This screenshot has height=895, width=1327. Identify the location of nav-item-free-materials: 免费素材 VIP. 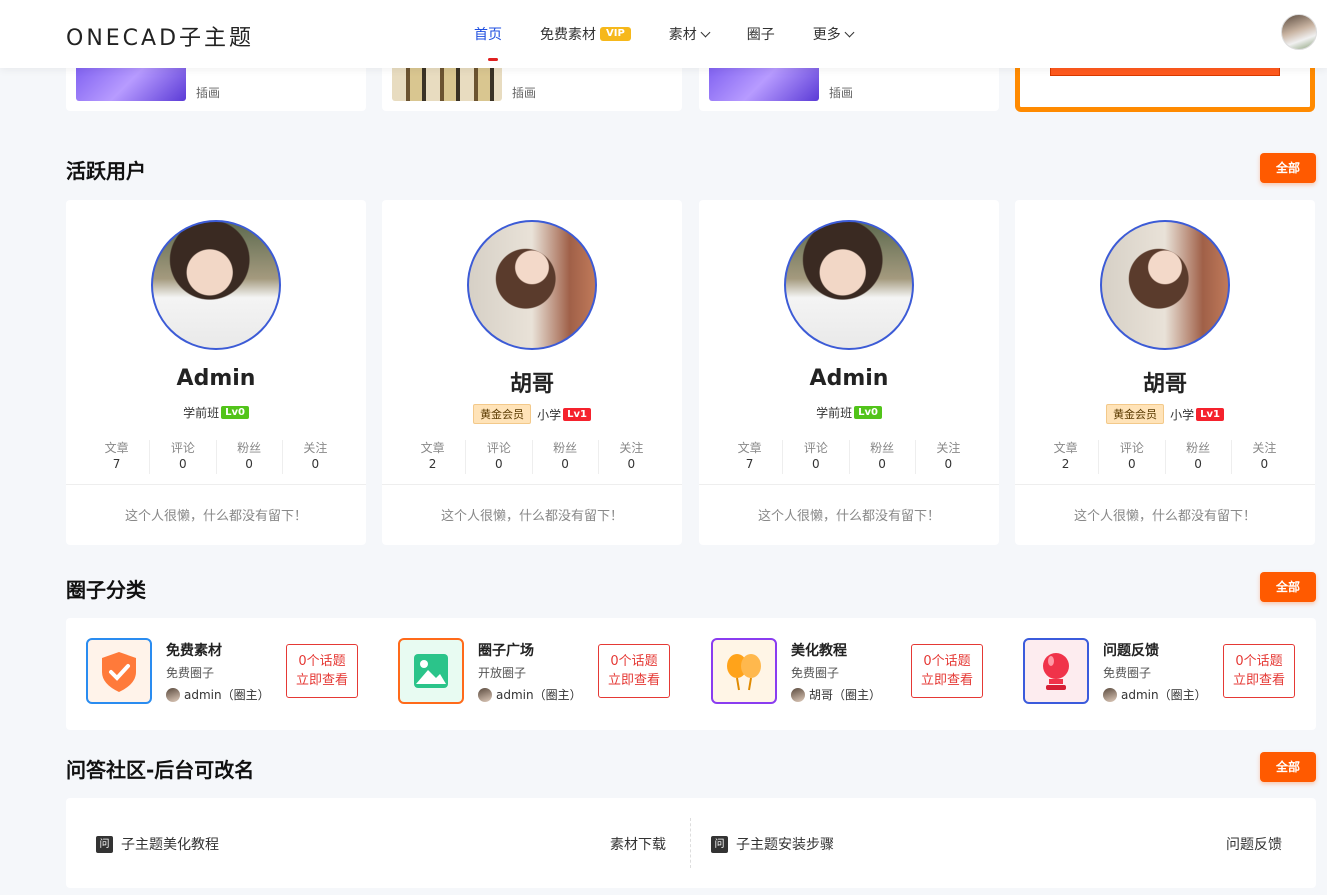
(585, 34).